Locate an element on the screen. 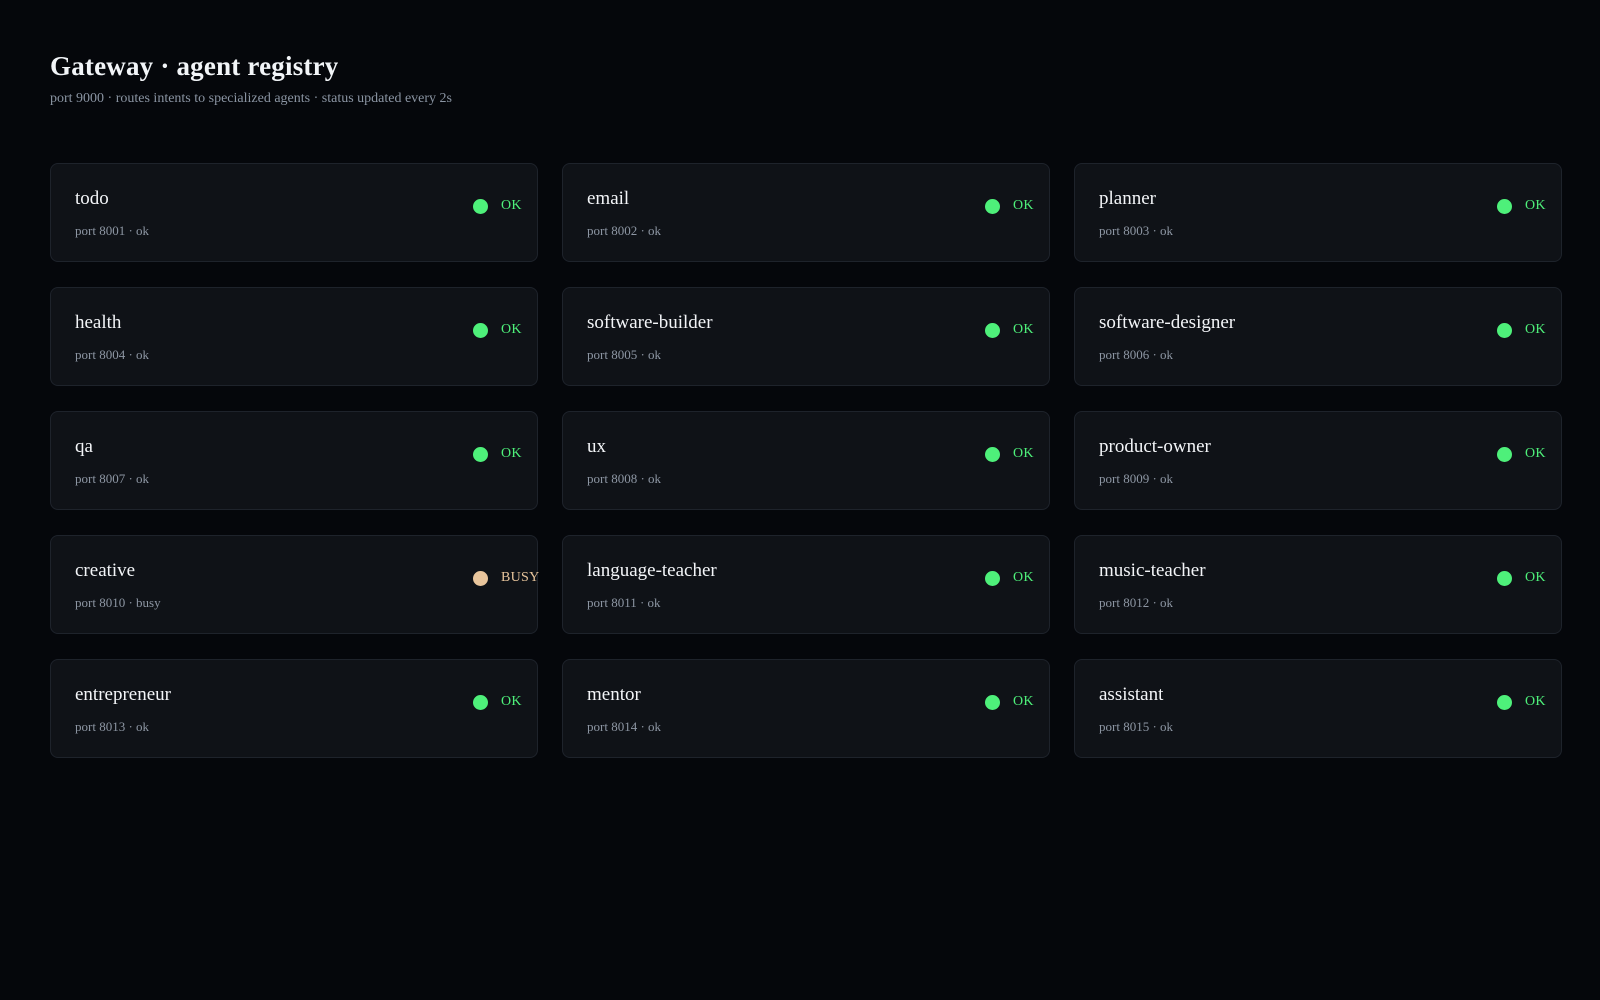 The width and height of the screenshot is (1600, 1000). agent-card-email: email port 8002 · ok OK is located at coordinates (806, 212).